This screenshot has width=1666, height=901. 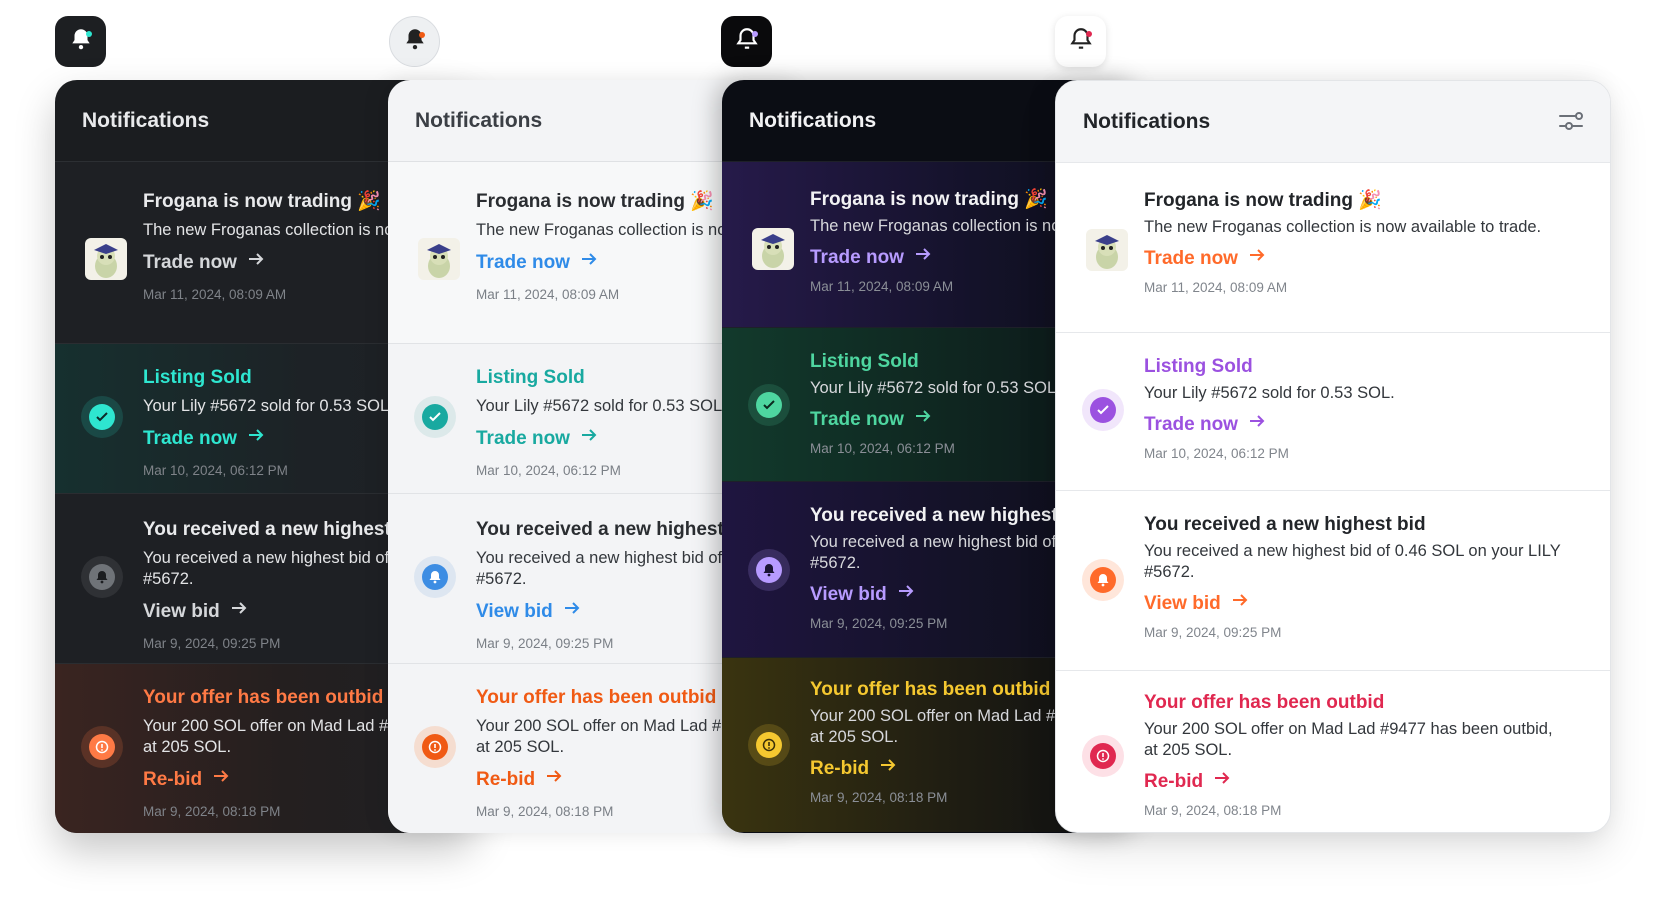 What do you see at coordinates (1264, 702) in the screenshot?
I see `notification-title: Your offer has been outbid` at bounding box center [1264, 702].